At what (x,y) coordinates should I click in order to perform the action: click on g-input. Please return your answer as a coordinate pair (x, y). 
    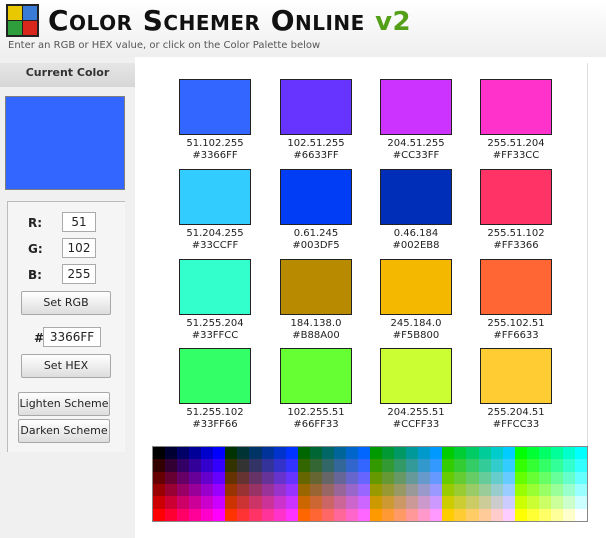
    Looking at the image, I should click on (79, 248).